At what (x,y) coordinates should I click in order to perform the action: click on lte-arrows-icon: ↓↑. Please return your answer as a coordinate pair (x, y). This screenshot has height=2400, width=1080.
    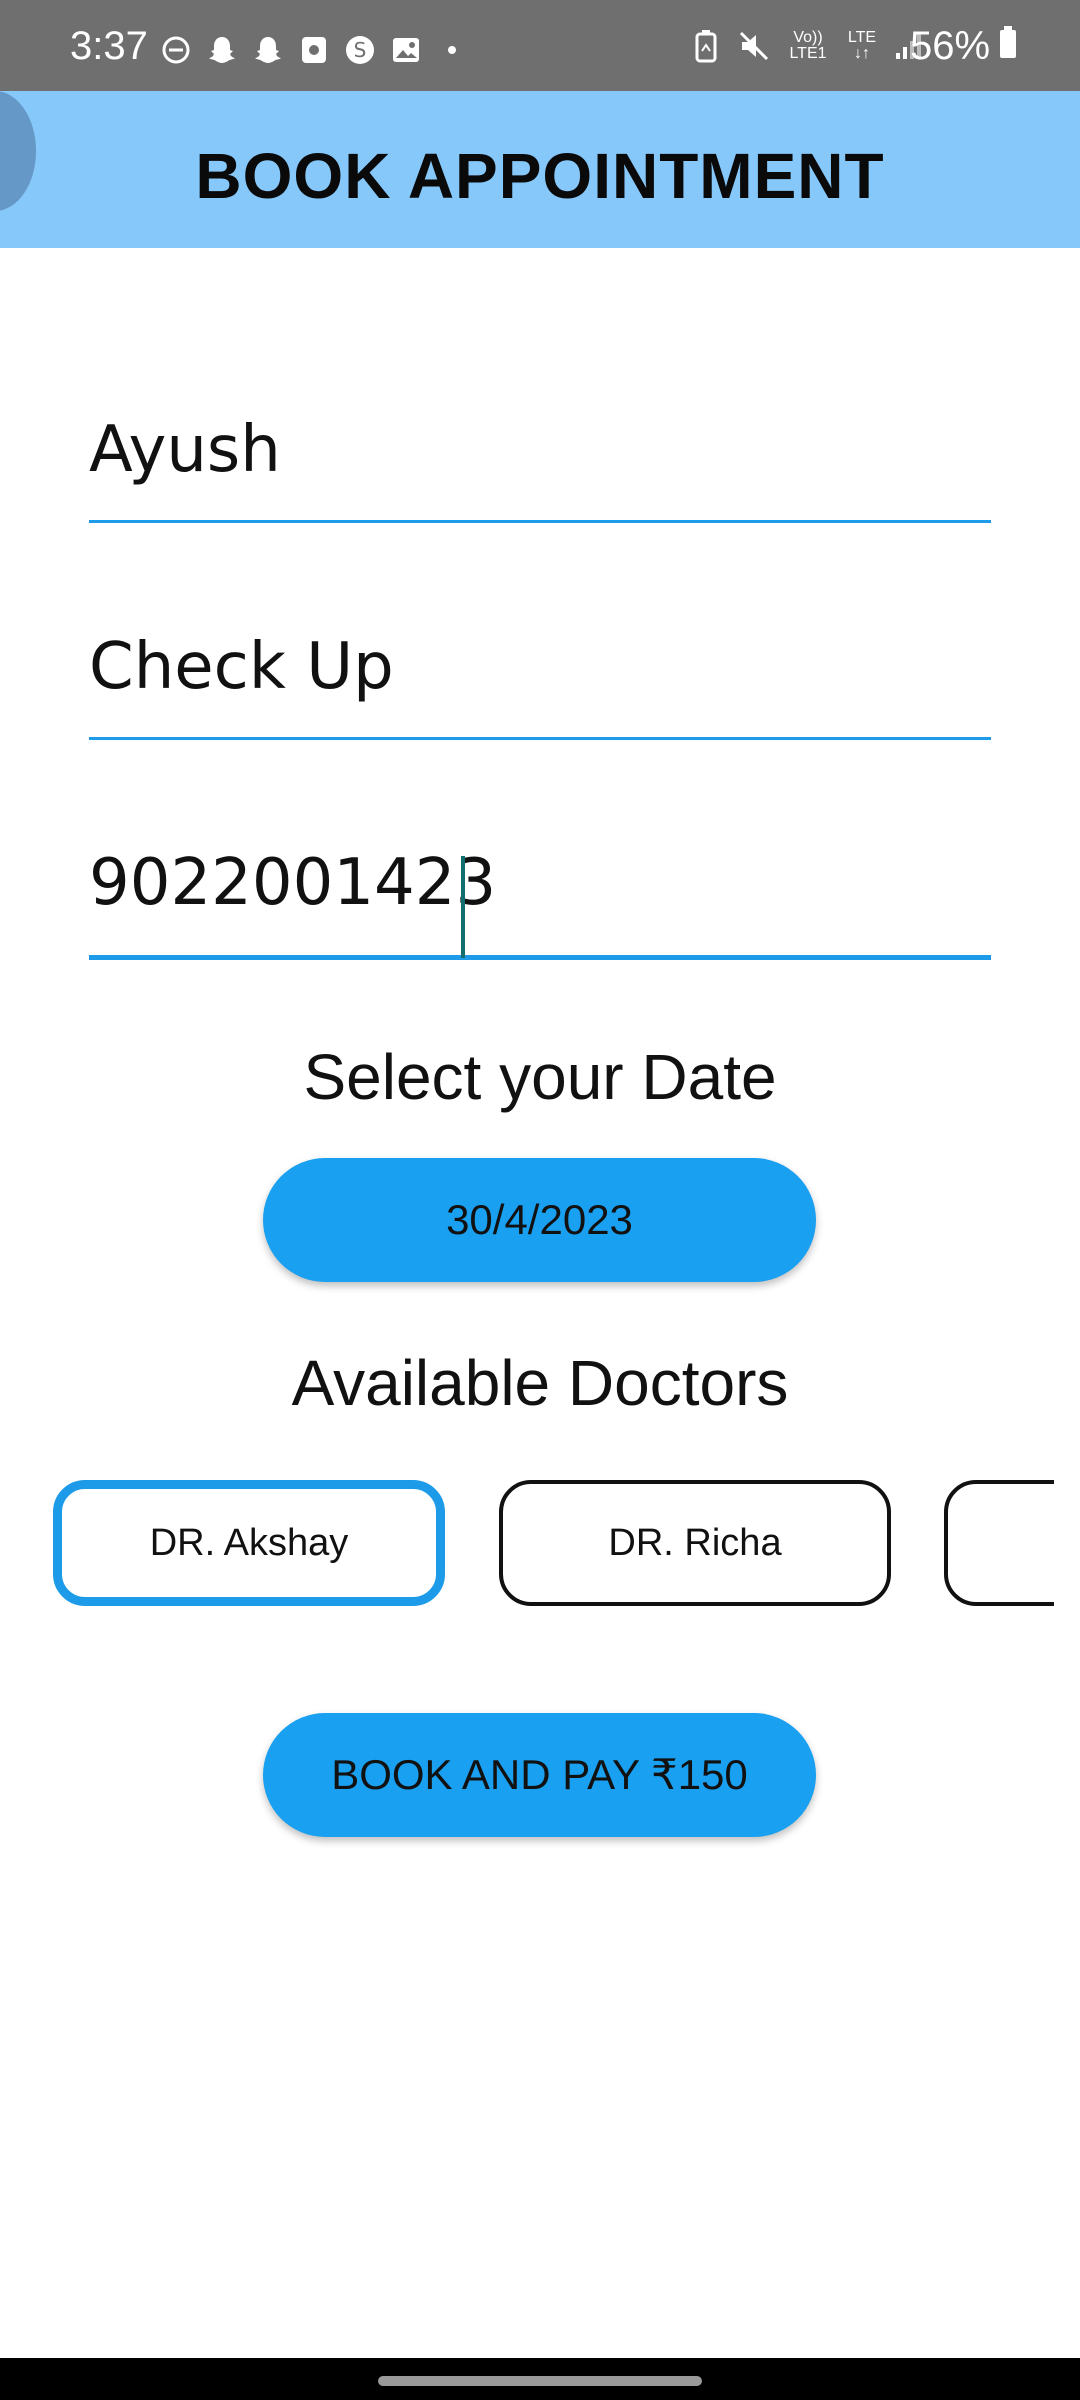
    Looking at the image, I should click on (862, 53).